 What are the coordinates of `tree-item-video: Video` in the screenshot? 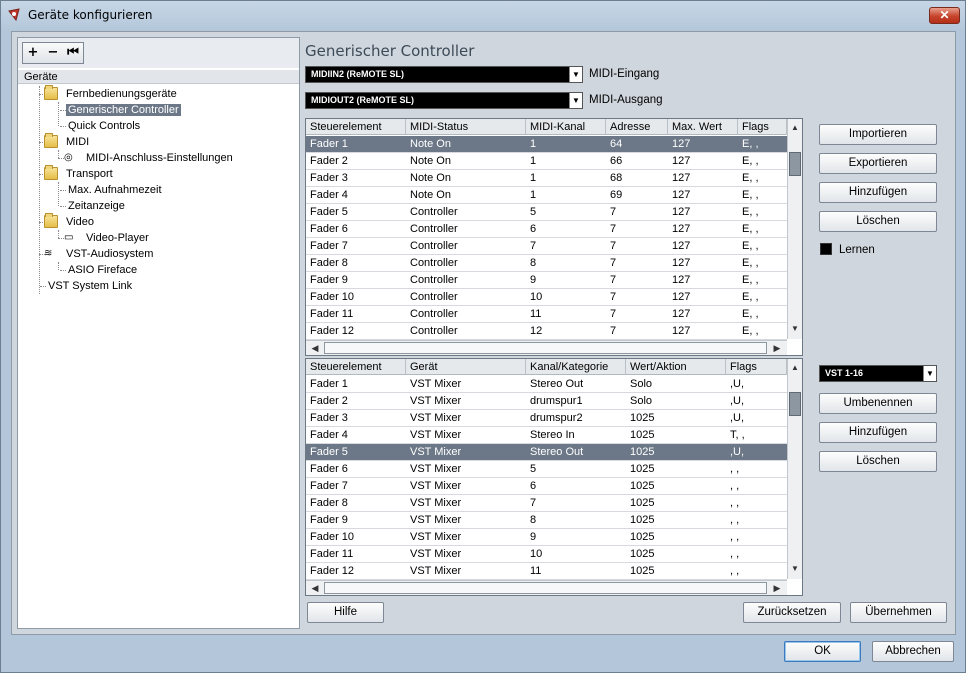 It's located at (67, 221).